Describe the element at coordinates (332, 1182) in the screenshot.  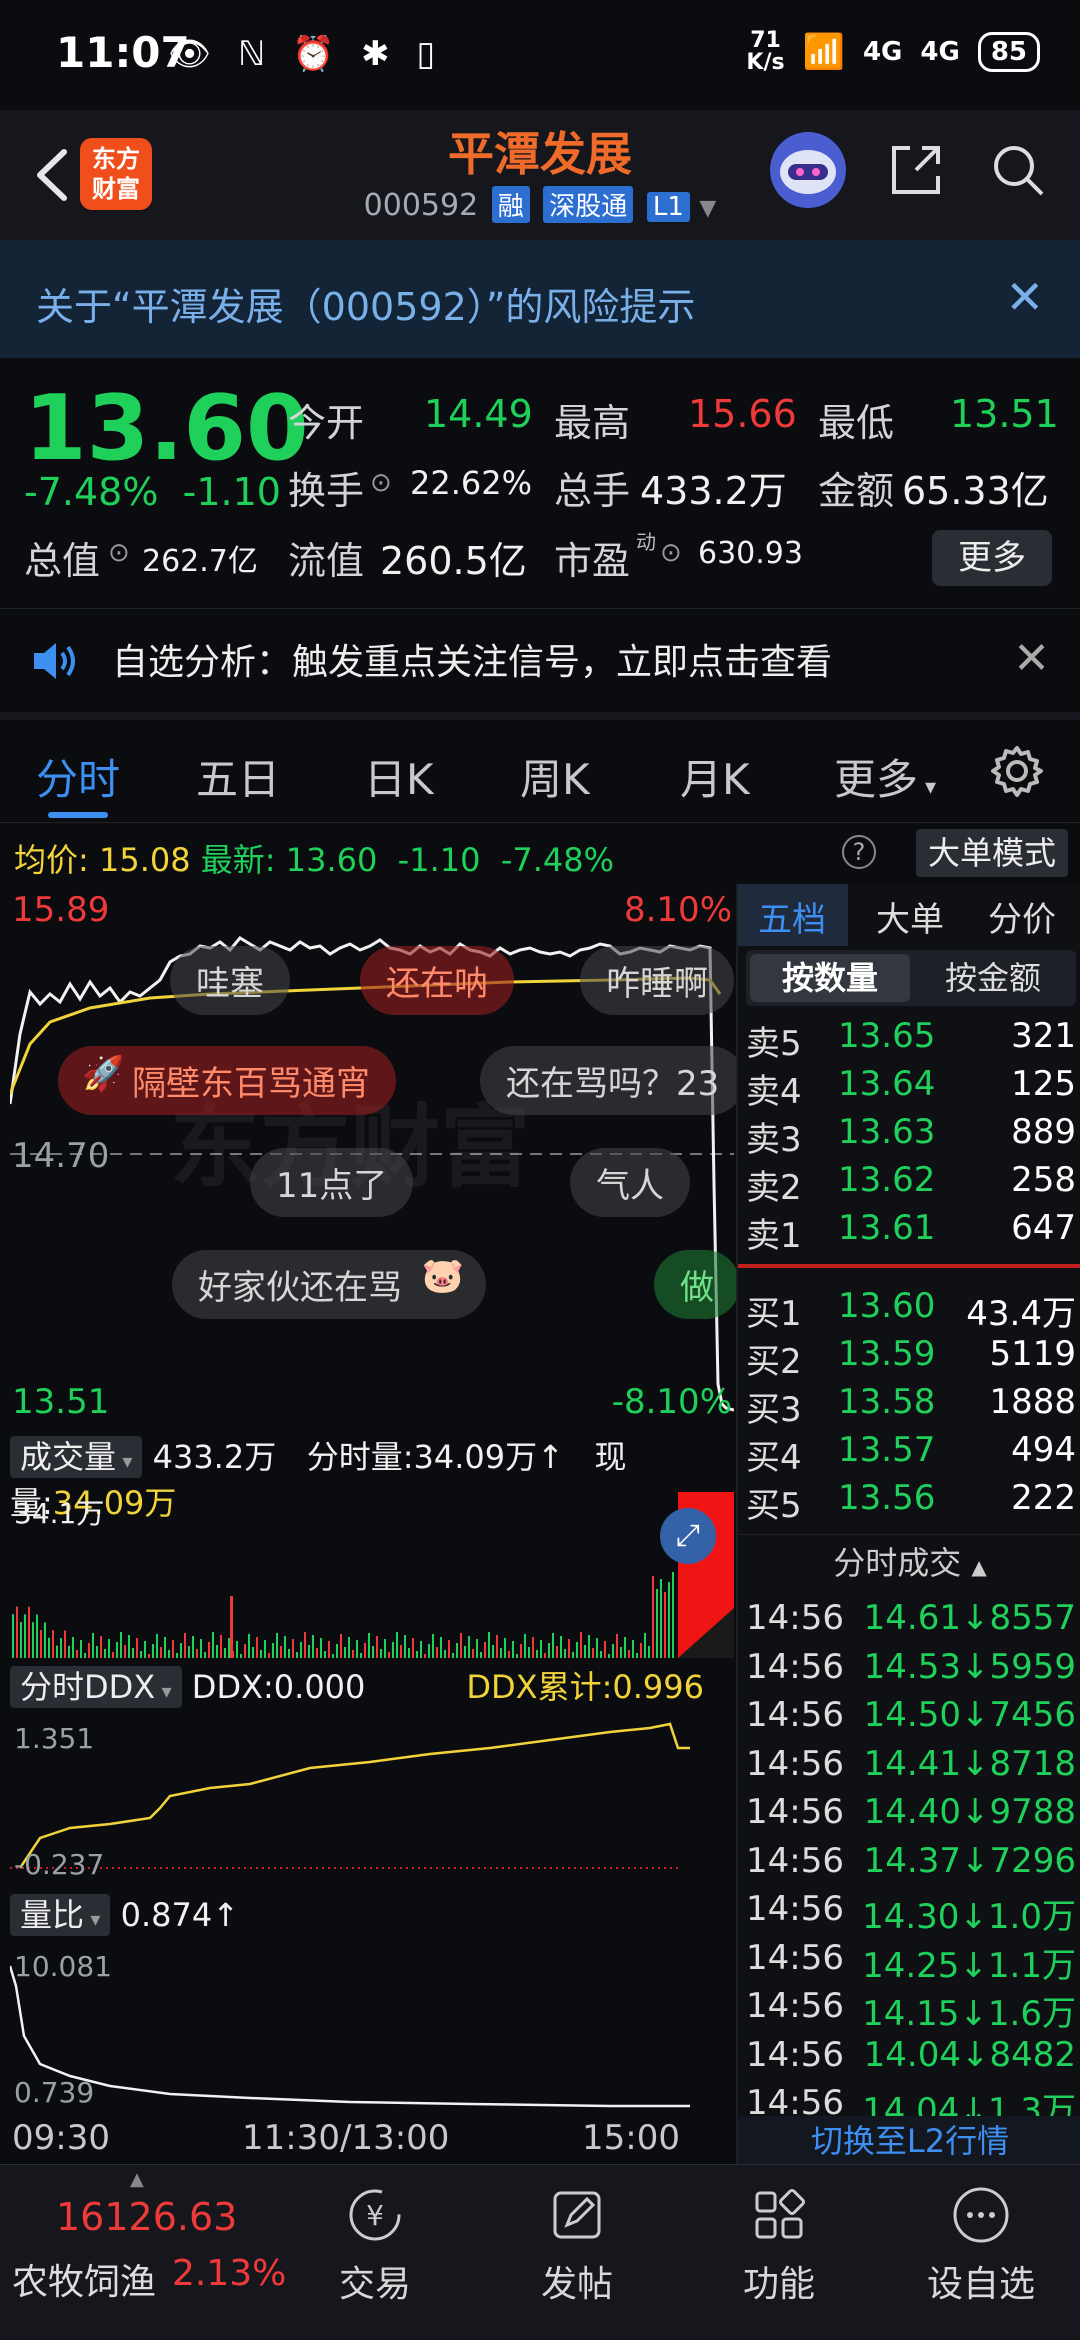
I see `comment-bubble: 11点了` at that location.